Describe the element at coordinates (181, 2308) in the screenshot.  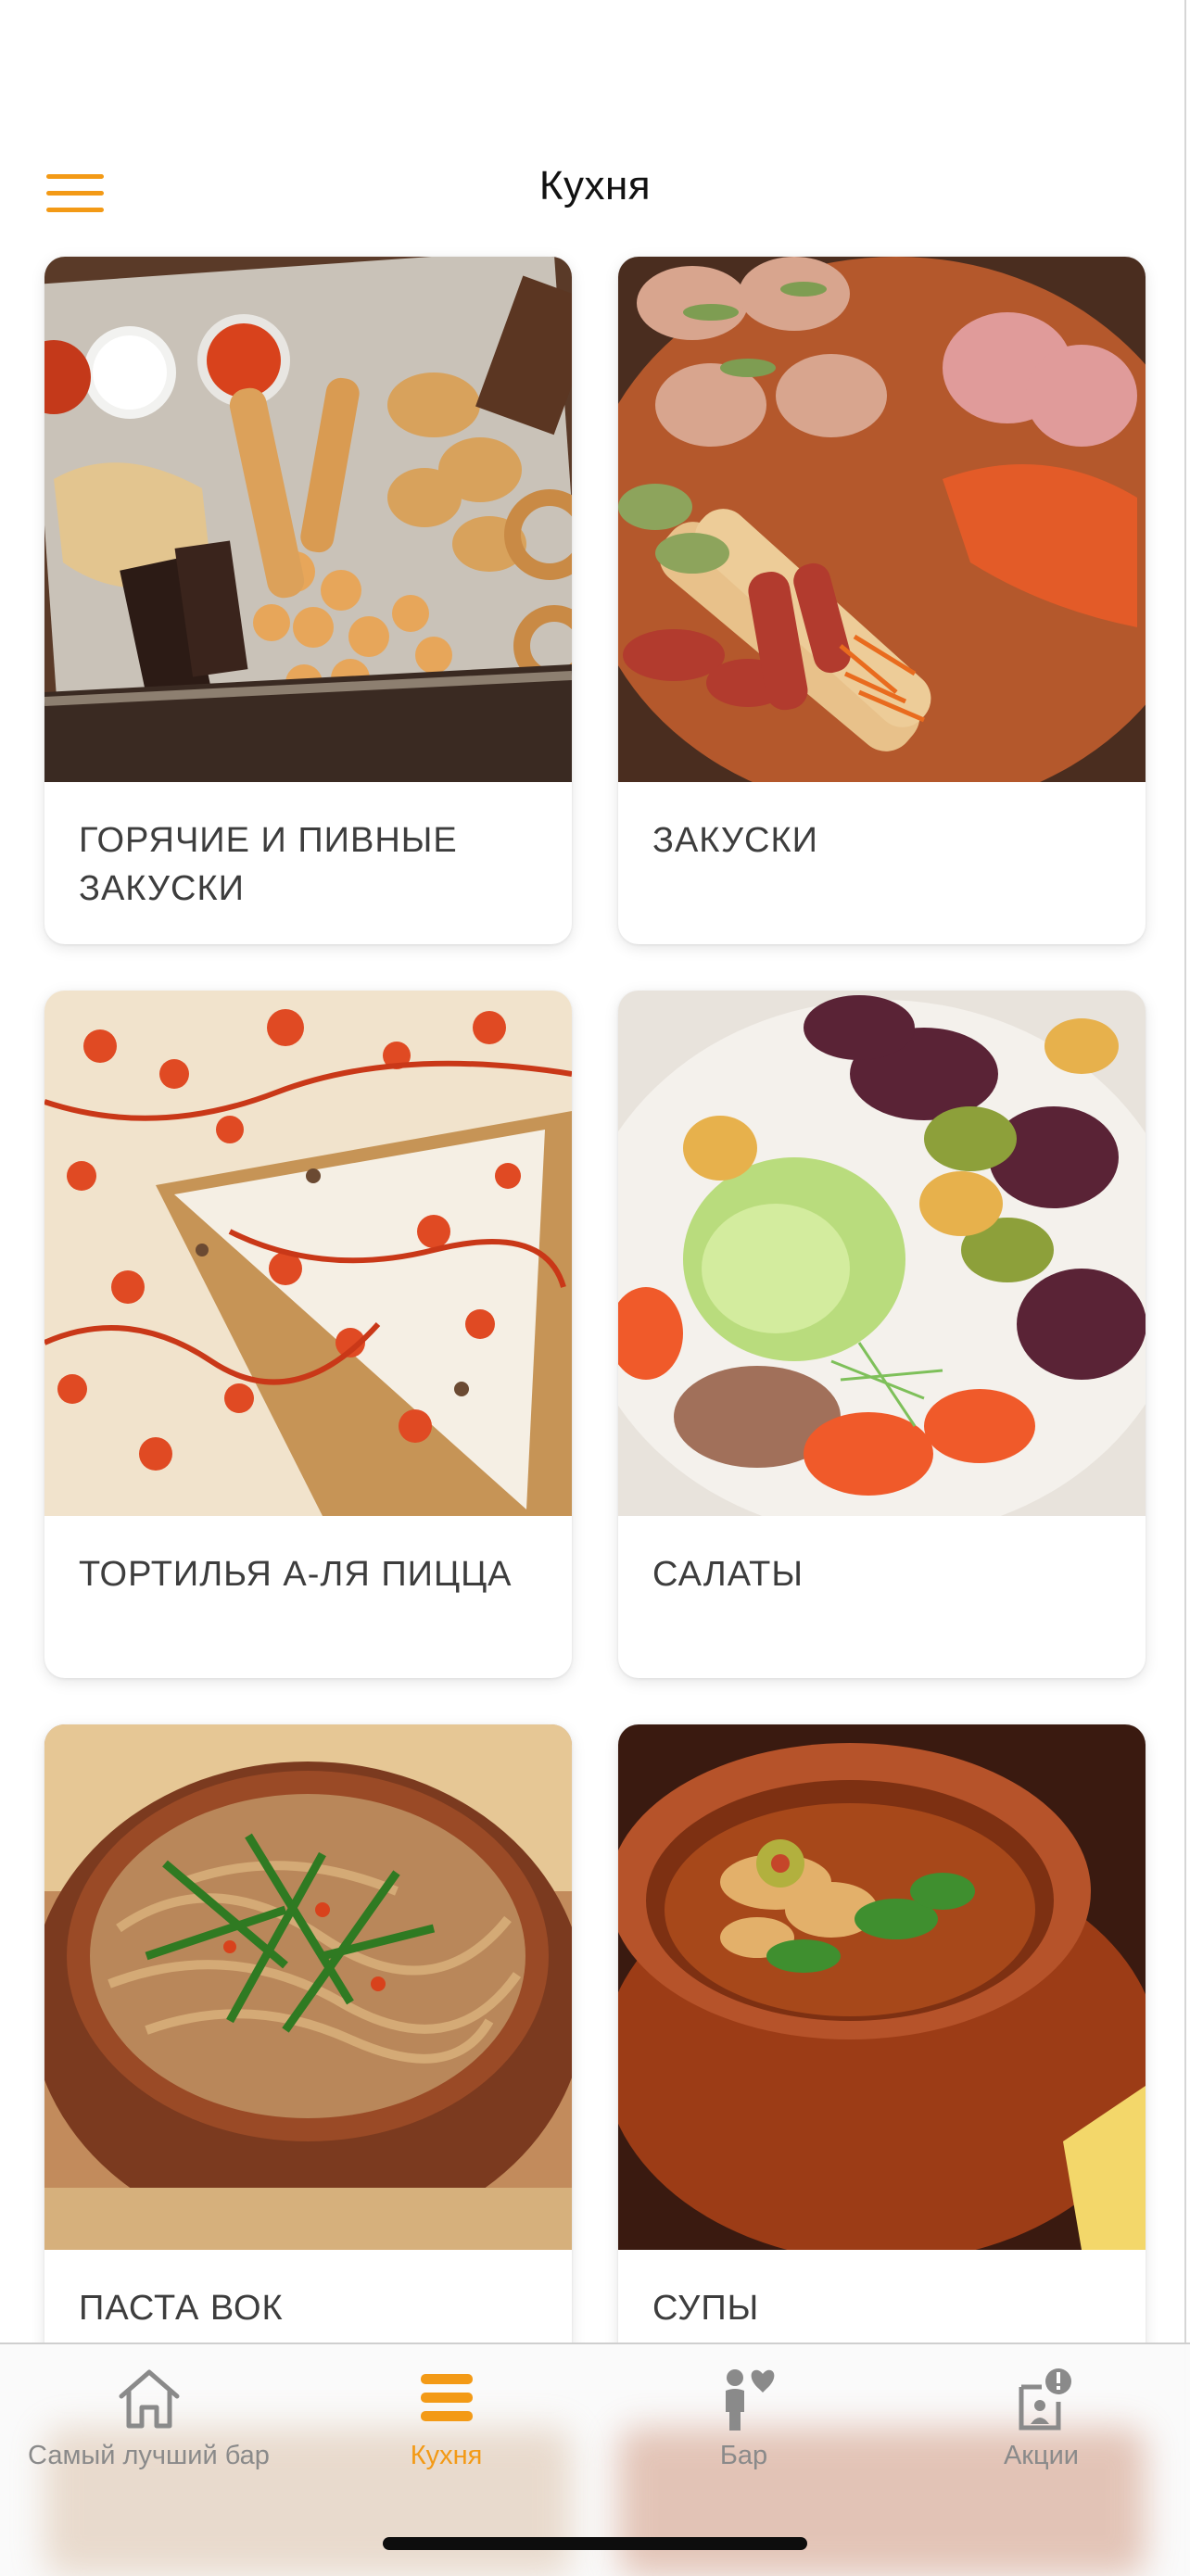
I see `category-label: ПАСТА ВОК` at that location.